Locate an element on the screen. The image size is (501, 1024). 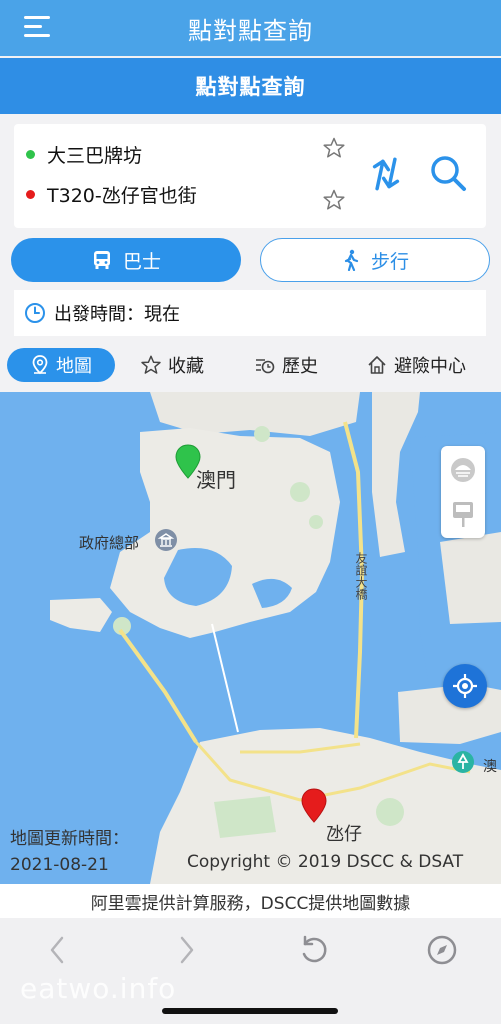
service-credit: 阿里雲提供計算服務，DSCC提供地圖數據 is located at coordinates (250, 901).